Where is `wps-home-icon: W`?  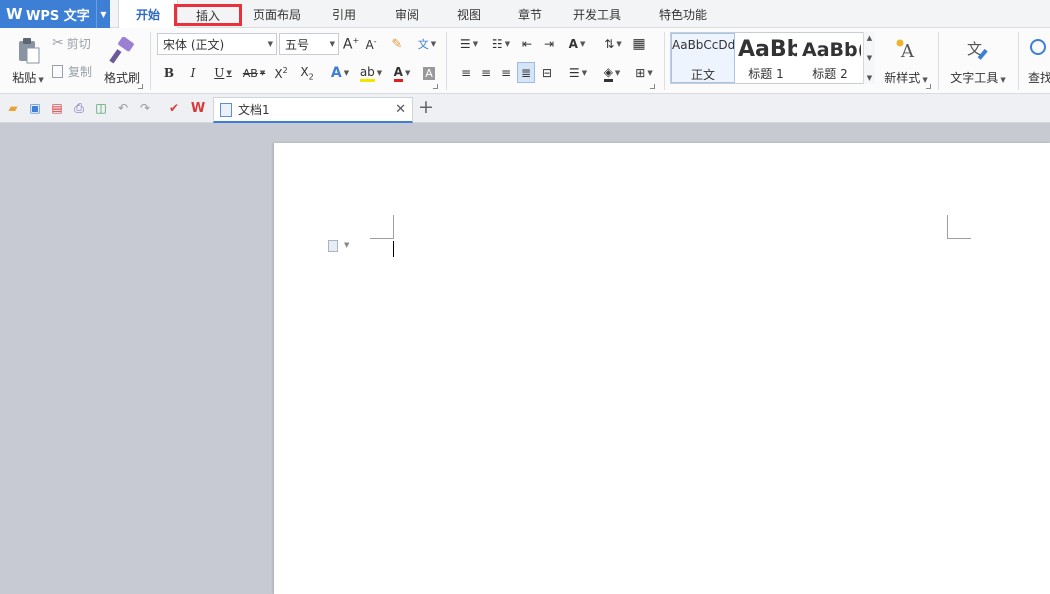
wps-home-icon: W is located at coordinates (198, 108).